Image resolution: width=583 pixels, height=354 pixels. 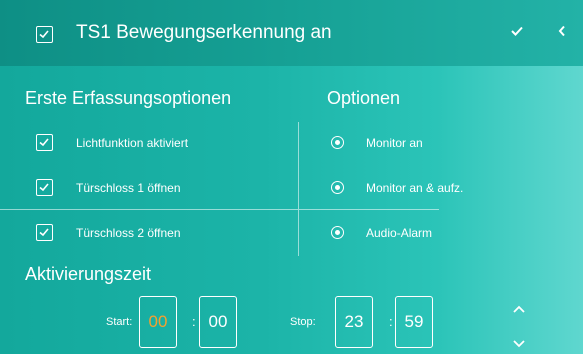 I want to click on options-title: Optionen, so click(x=364, y=98).